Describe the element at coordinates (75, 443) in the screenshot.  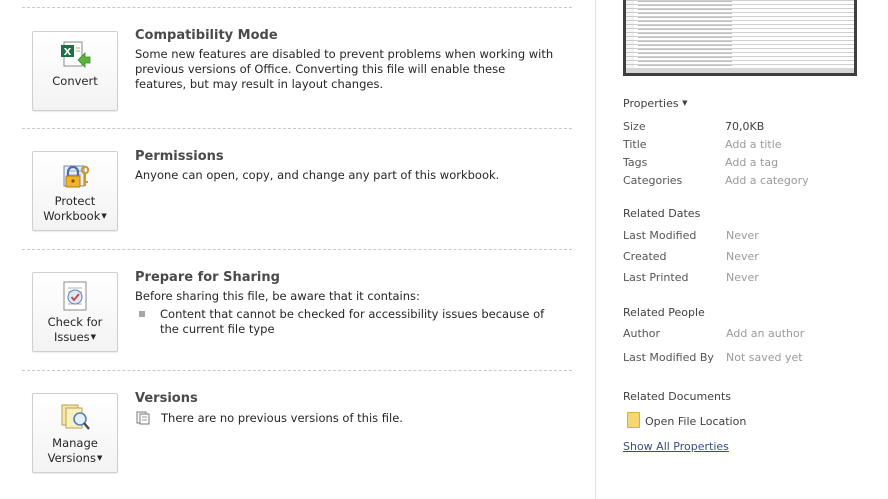
I see `manage-versions-label-line1: Manage` at that location.